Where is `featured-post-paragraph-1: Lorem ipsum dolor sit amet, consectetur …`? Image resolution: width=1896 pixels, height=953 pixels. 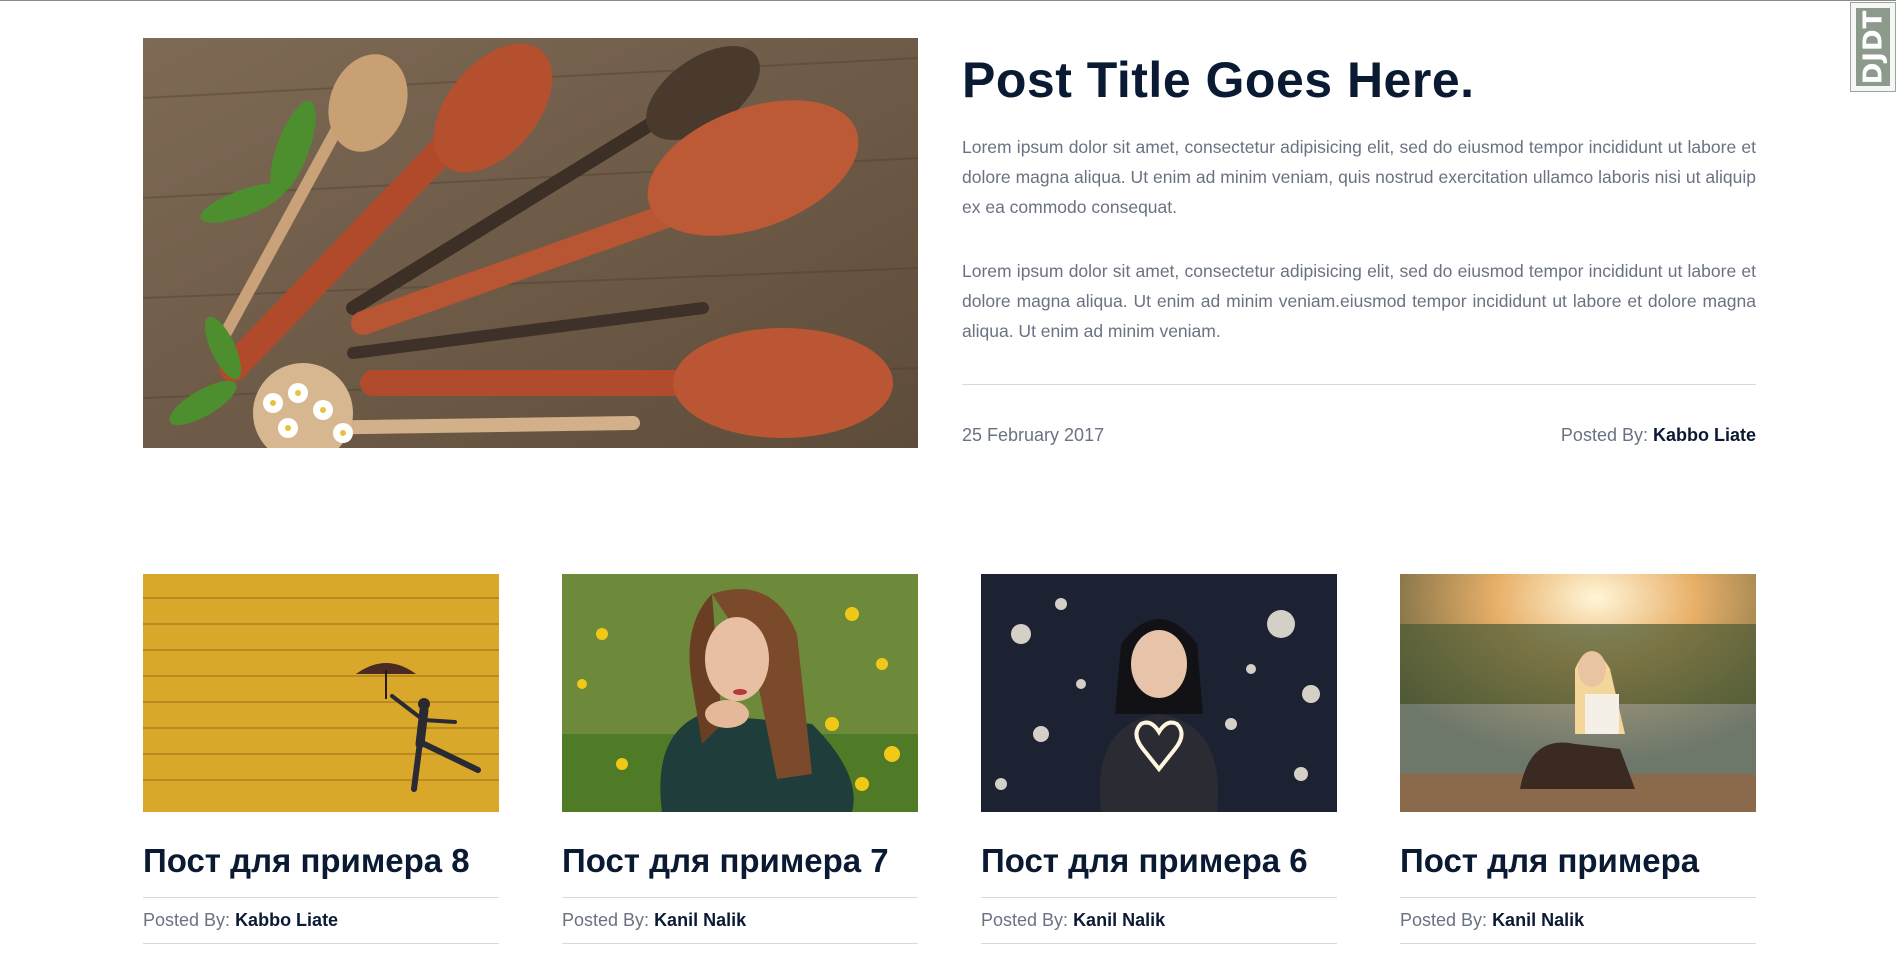
featured-post-paragraph-1: Lorem ipsum dolor sit amet, consectetur … is located at coordinates (1359, 177).